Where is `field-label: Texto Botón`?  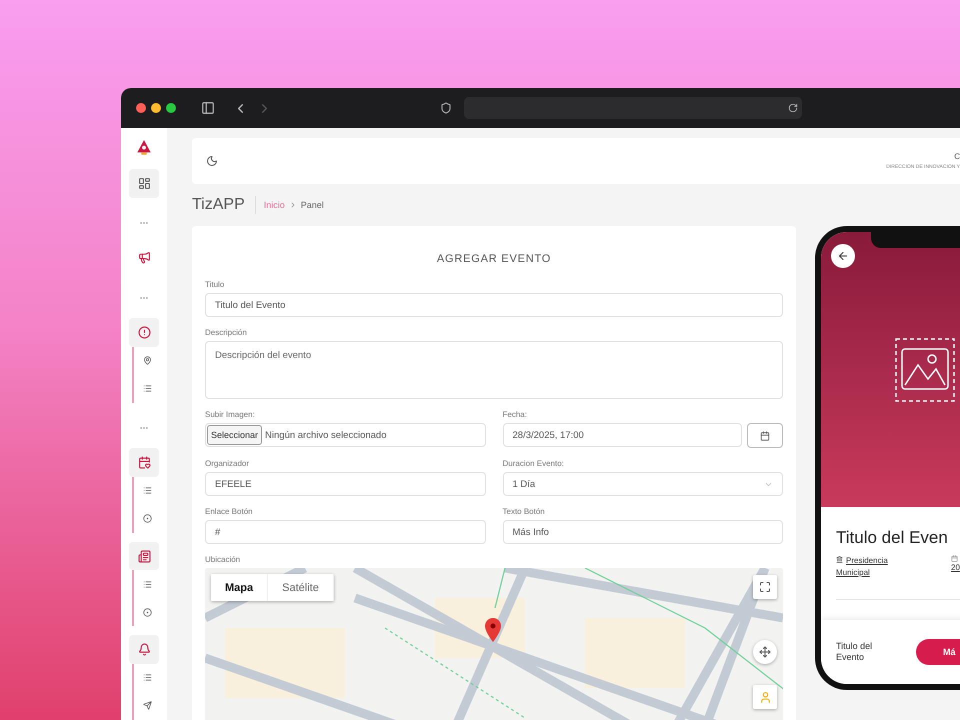
field-label: Texto Botón is located at coordinates (524, 512).